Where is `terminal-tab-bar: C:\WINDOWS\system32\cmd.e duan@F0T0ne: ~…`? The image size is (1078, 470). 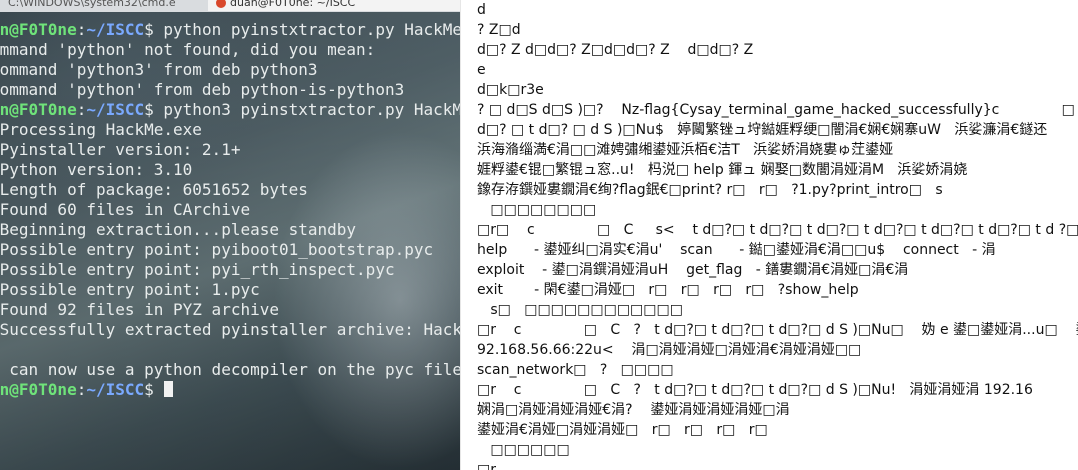
terminal-tab-bar: C:\WINDOWS\system32\cmd.e duan@F0T0ne: ~… is located at coordinates (230, 6).